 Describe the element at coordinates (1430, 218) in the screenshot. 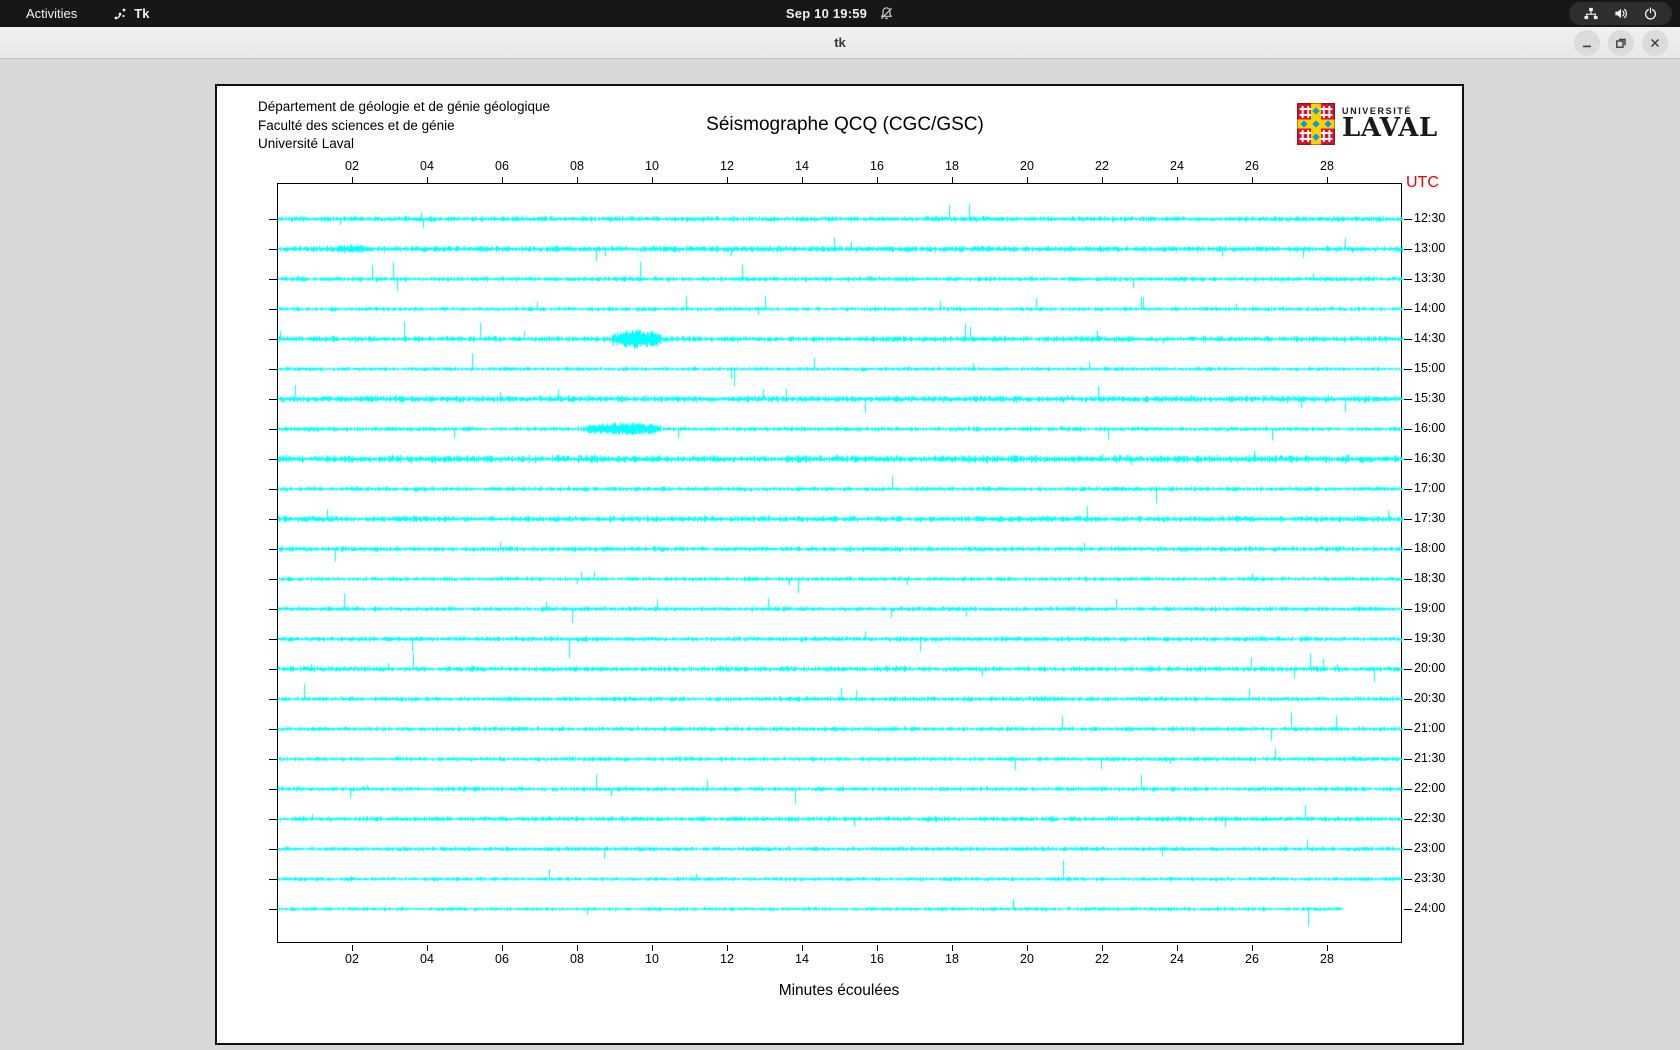

I see `utc-time-label: 12:30` at that location.